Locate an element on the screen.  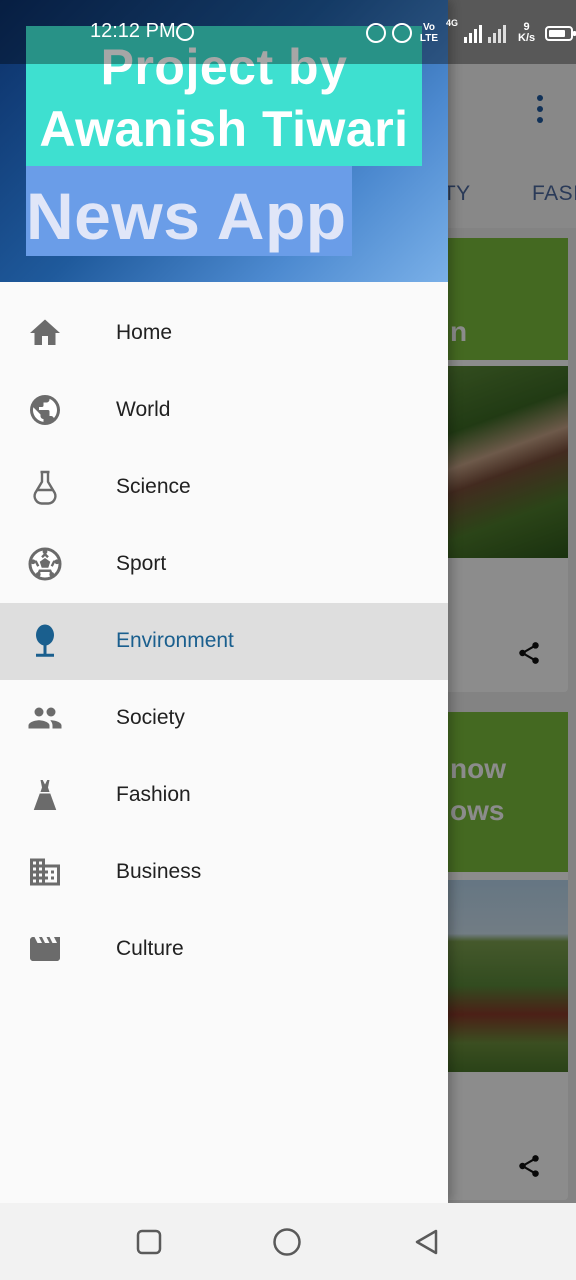
menu-item-environment: Environment is located at coordinates (224, 641).